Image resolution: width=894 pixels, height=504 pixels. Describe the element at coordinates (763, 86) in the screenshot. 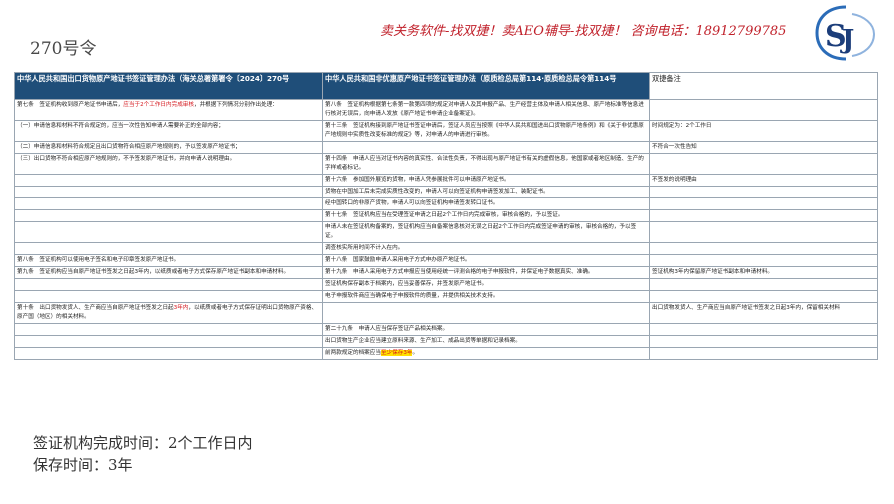

I see `header-notes: 双捷备注` at that location.